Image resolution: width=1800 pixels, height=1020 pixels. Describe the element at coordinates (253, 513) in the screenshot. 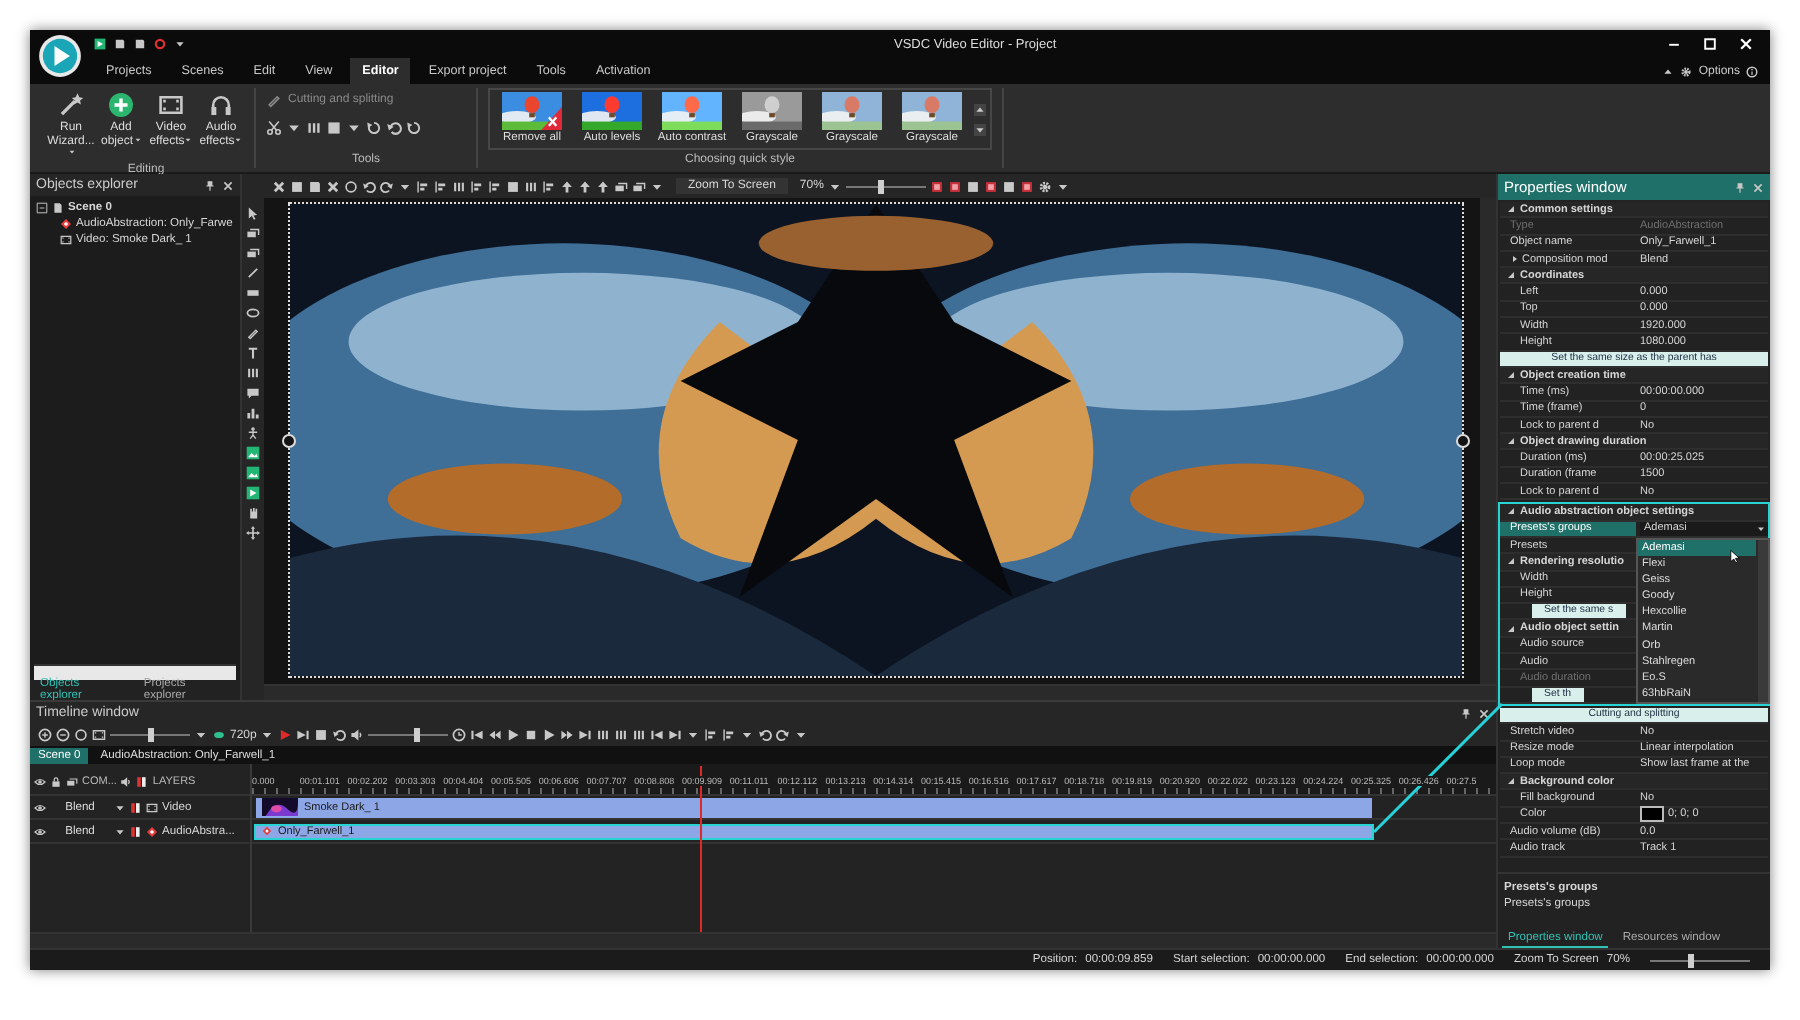

I see `hand-icon` at that location.